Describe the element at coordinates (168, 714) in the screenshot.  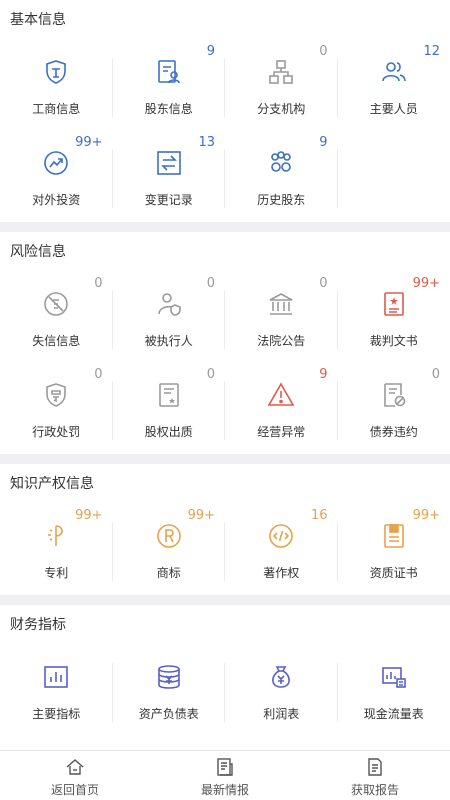
I see `item-label: 资产负债表` at that location.